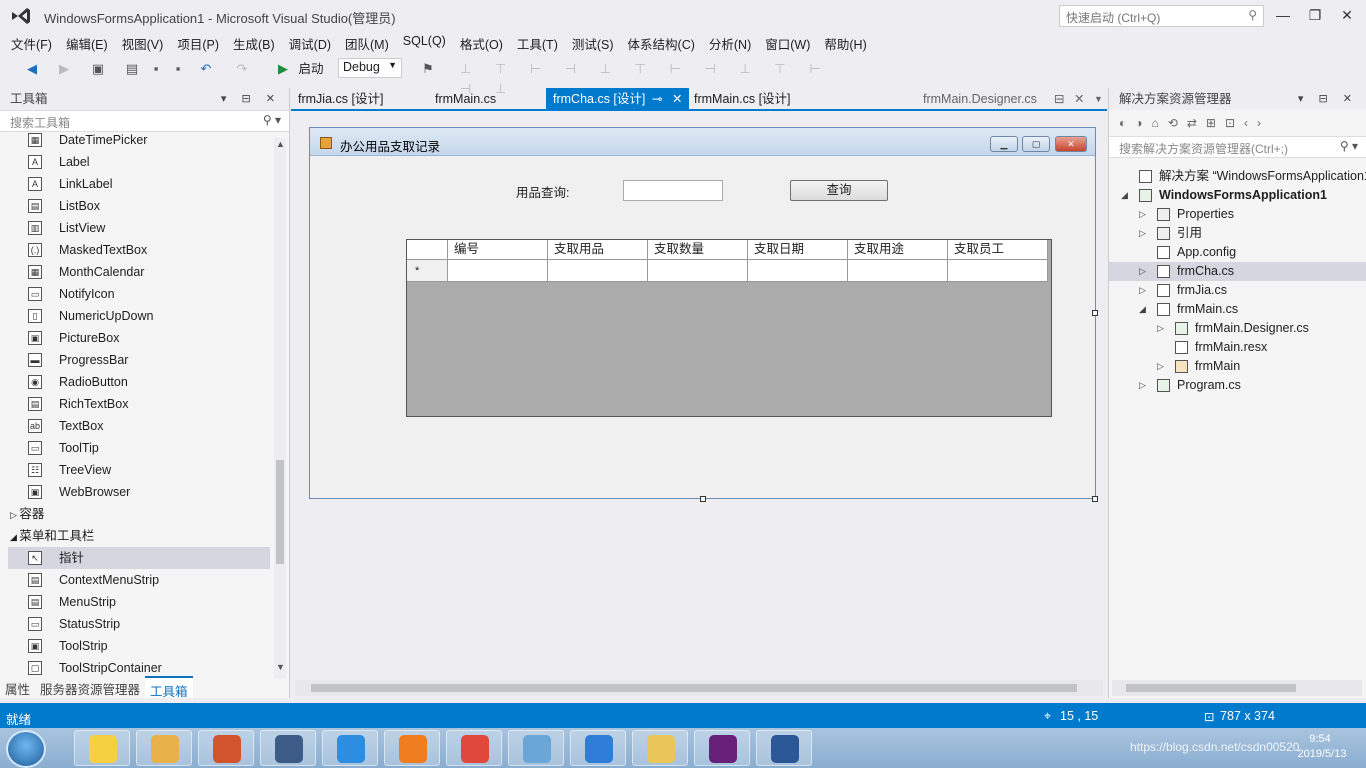 This screenshot has height=768, width=1366. Describe the element at coordinates (424, 43) in the screenshot. I see `menu-item-7: SQL(Q)` at that location.